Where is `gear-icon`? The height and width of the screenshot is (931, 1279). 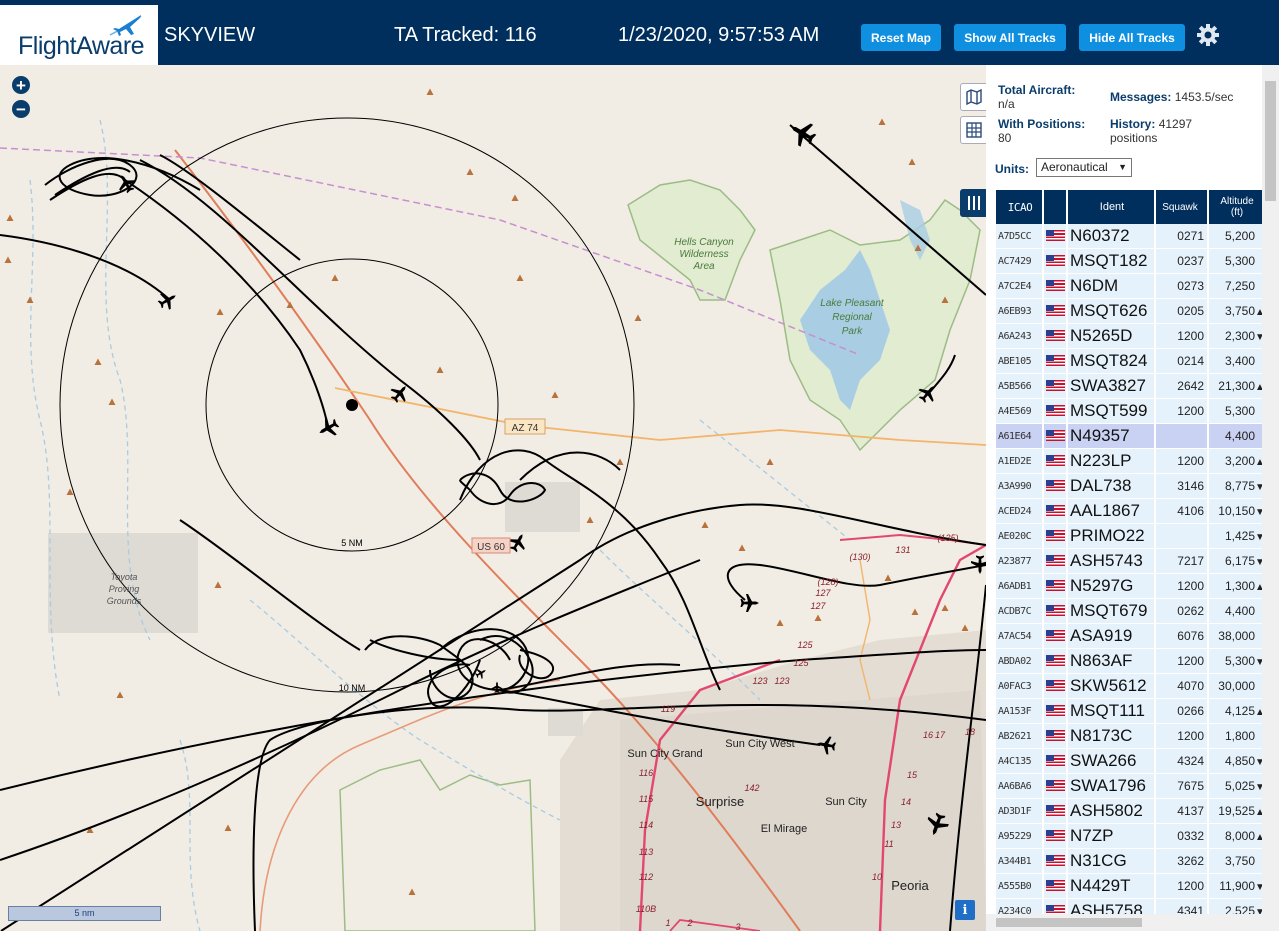 gear-icon is located at coordinates (1208, 35).